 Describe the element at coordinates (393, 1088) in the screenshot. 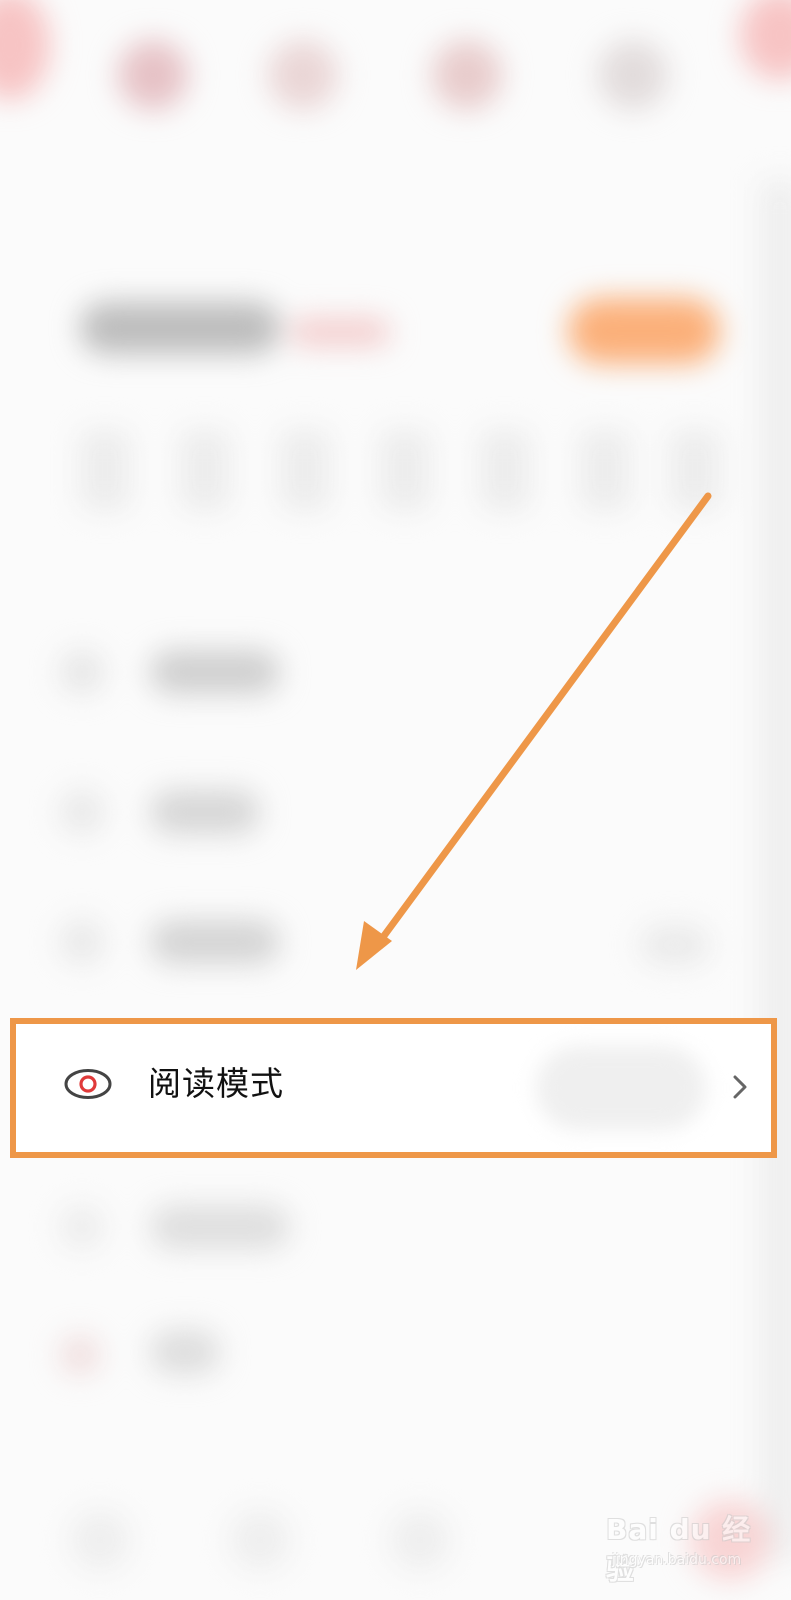

I see `reading-mode-row: 阅读模式` at that location.